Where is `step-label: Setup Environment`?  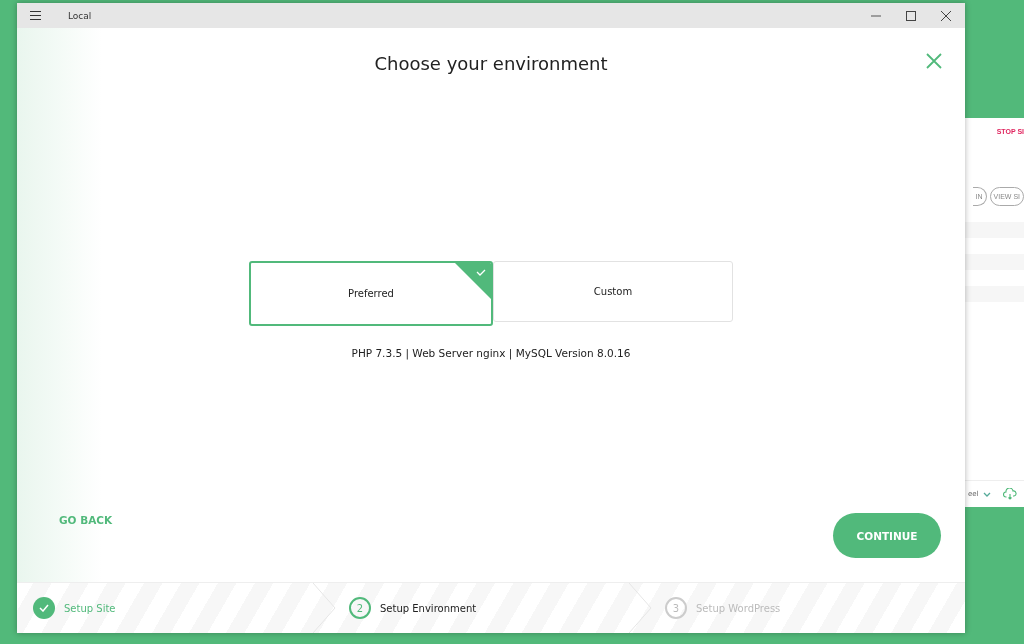
step-label: Setup Environment is located at coordinates (428, 608).